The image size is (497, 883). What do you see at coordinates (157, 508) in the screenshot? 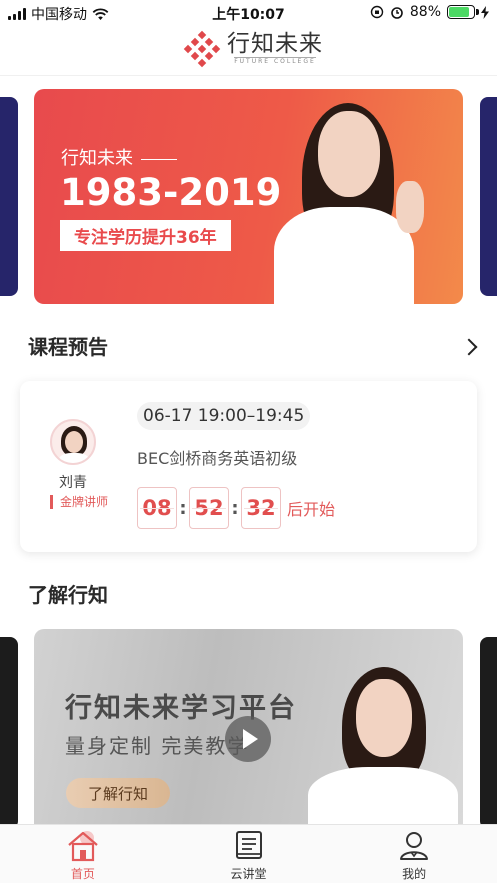
I see `countdown-hours: 08` at bounding box center [157, 508].